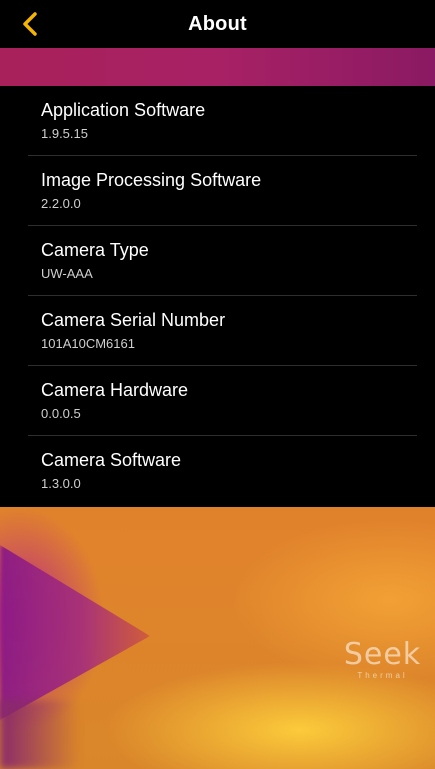 This screenshot has height=769, width=435. I want to click on list-item: Camera Type UW-AAA, so click(222, 261).